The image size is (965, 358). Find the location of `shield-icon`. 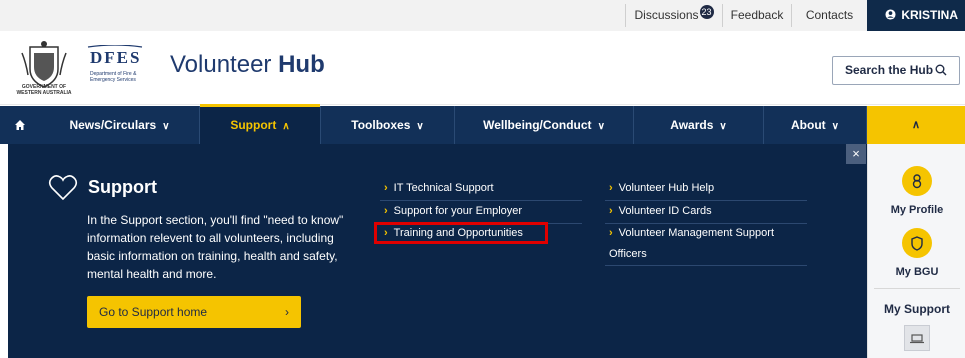

shield-icon is located at coordinates (917, 243).